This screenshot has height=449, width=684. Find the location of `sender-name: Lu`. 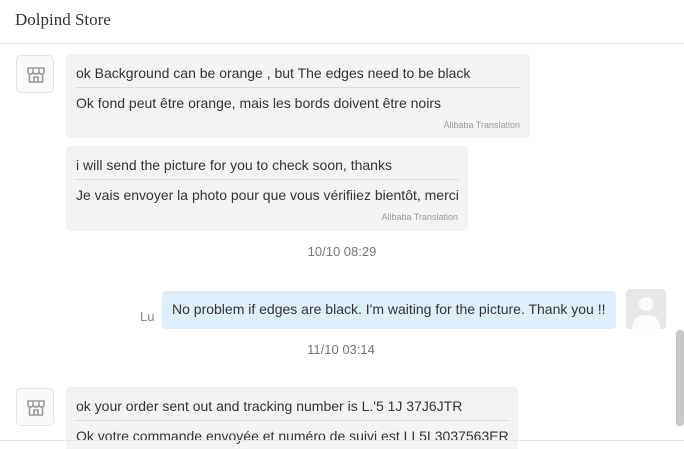

sender-name: Lu is located at coordinates (147, 316).